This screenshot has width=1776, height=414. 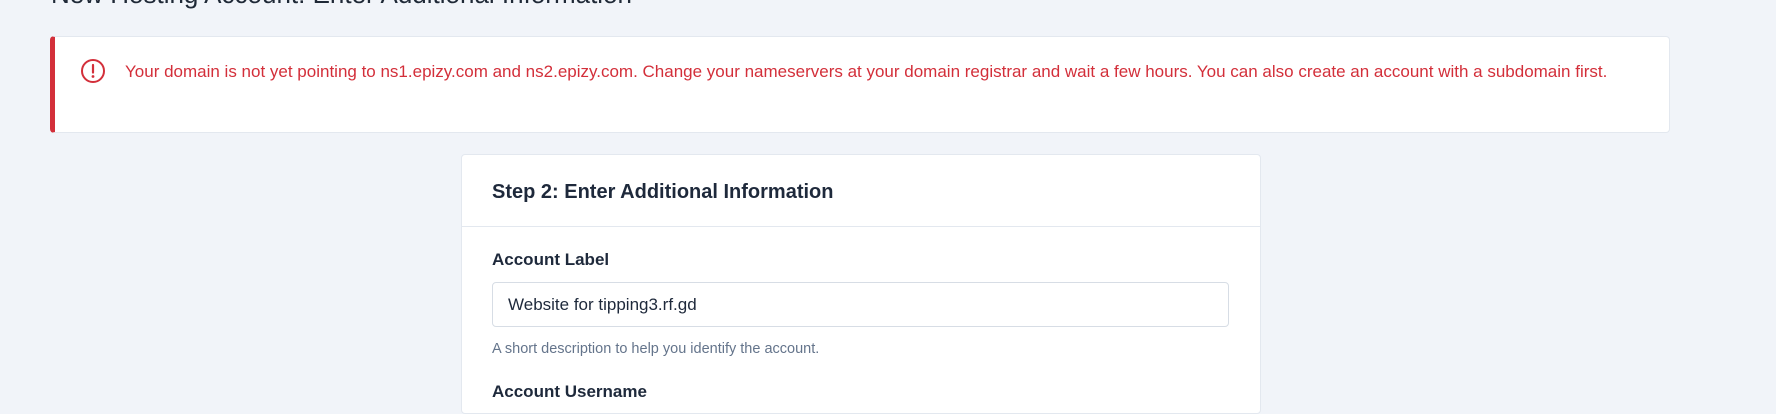 I want to click on account-label-label: Account Label, so click(x=551, y=259).